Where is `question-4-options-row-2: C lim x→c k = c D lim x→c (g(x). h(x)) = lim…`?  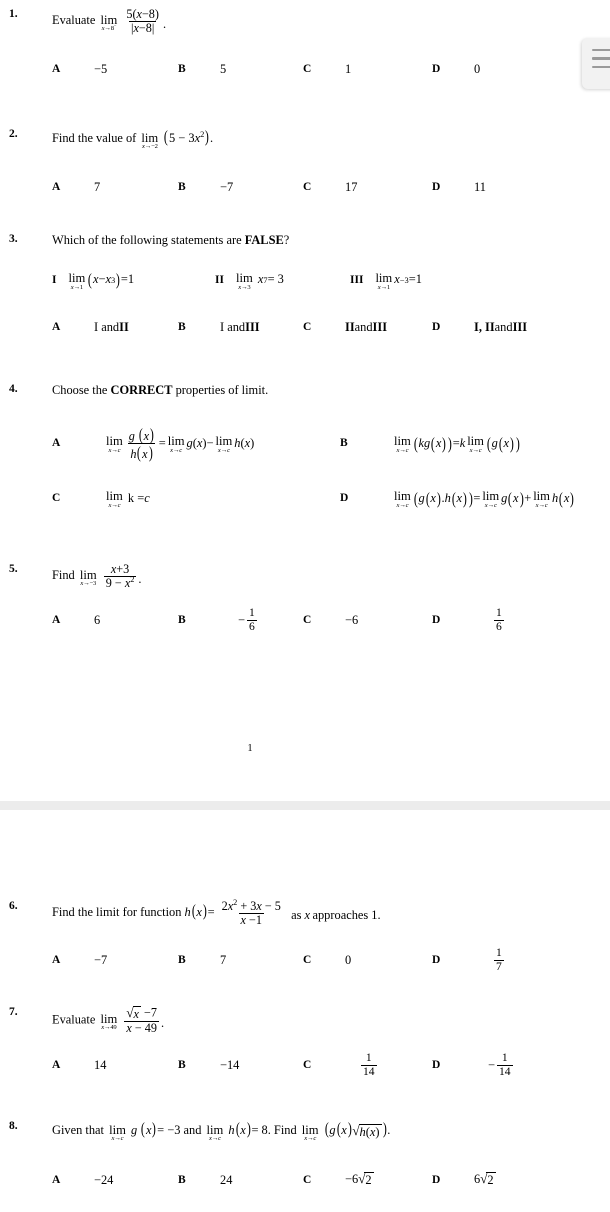
question-4-options-row-2: C lim x→c k = c D lim x→c (g(x). h(x)) = lim… is located at coordinates (305, 498).